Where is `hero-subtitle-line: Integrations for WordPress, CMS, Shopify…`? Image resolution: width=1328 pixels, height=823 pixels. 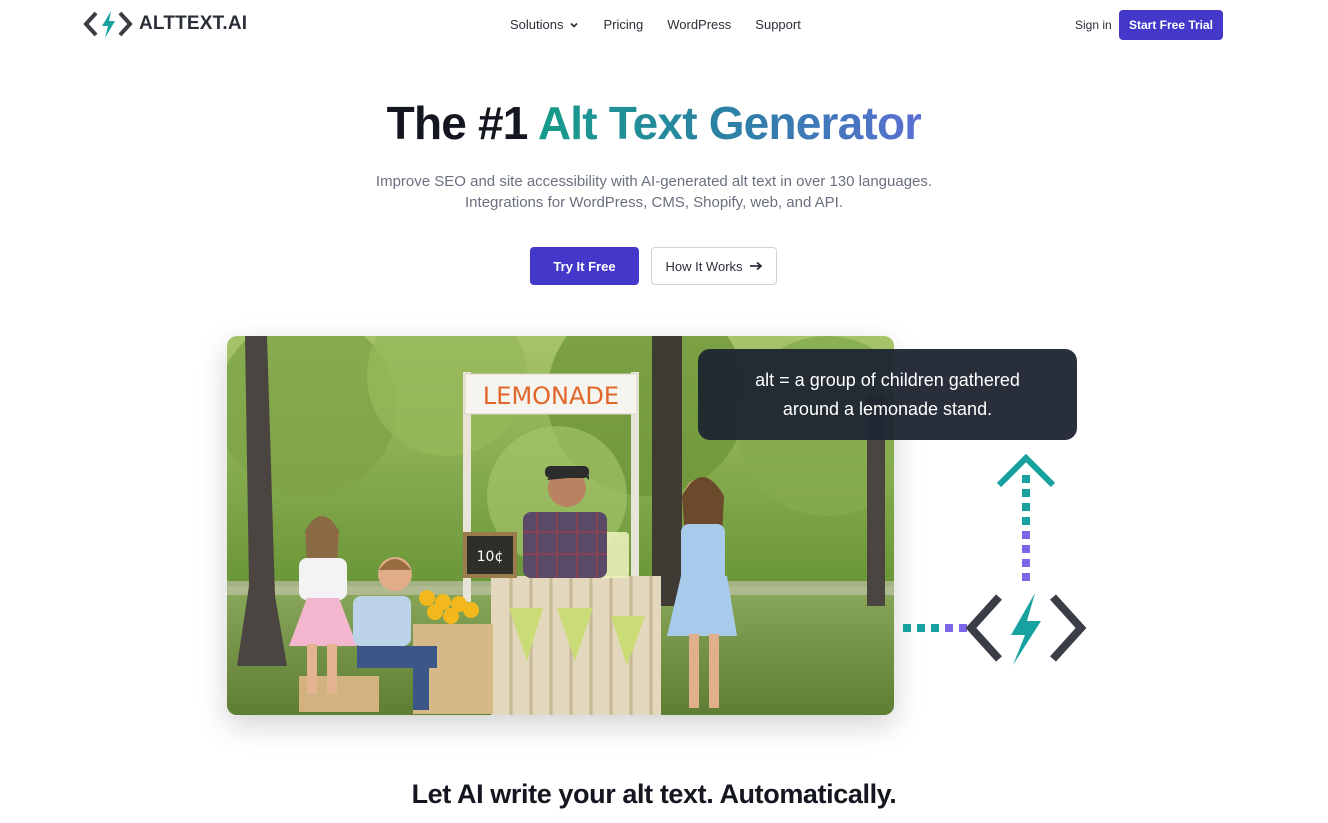
hero-subtitle-line: Integrations for WordPress, CMS, Shopify… is located at coordinates (654, 202).